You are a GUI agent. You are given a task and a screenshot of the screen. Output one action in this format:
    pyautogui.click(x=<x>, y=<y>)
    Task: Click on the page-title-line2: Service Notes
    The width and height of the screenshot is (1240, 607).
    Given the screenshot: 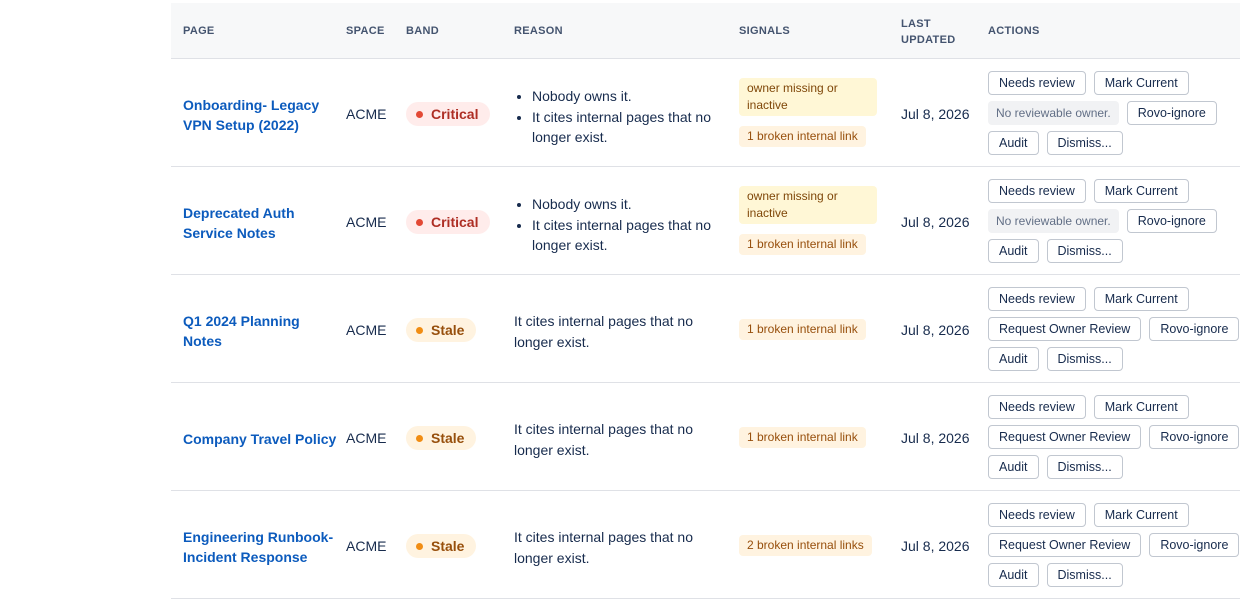 What is the action you would take?
    pyautogui.click(x=229, y=233)
    